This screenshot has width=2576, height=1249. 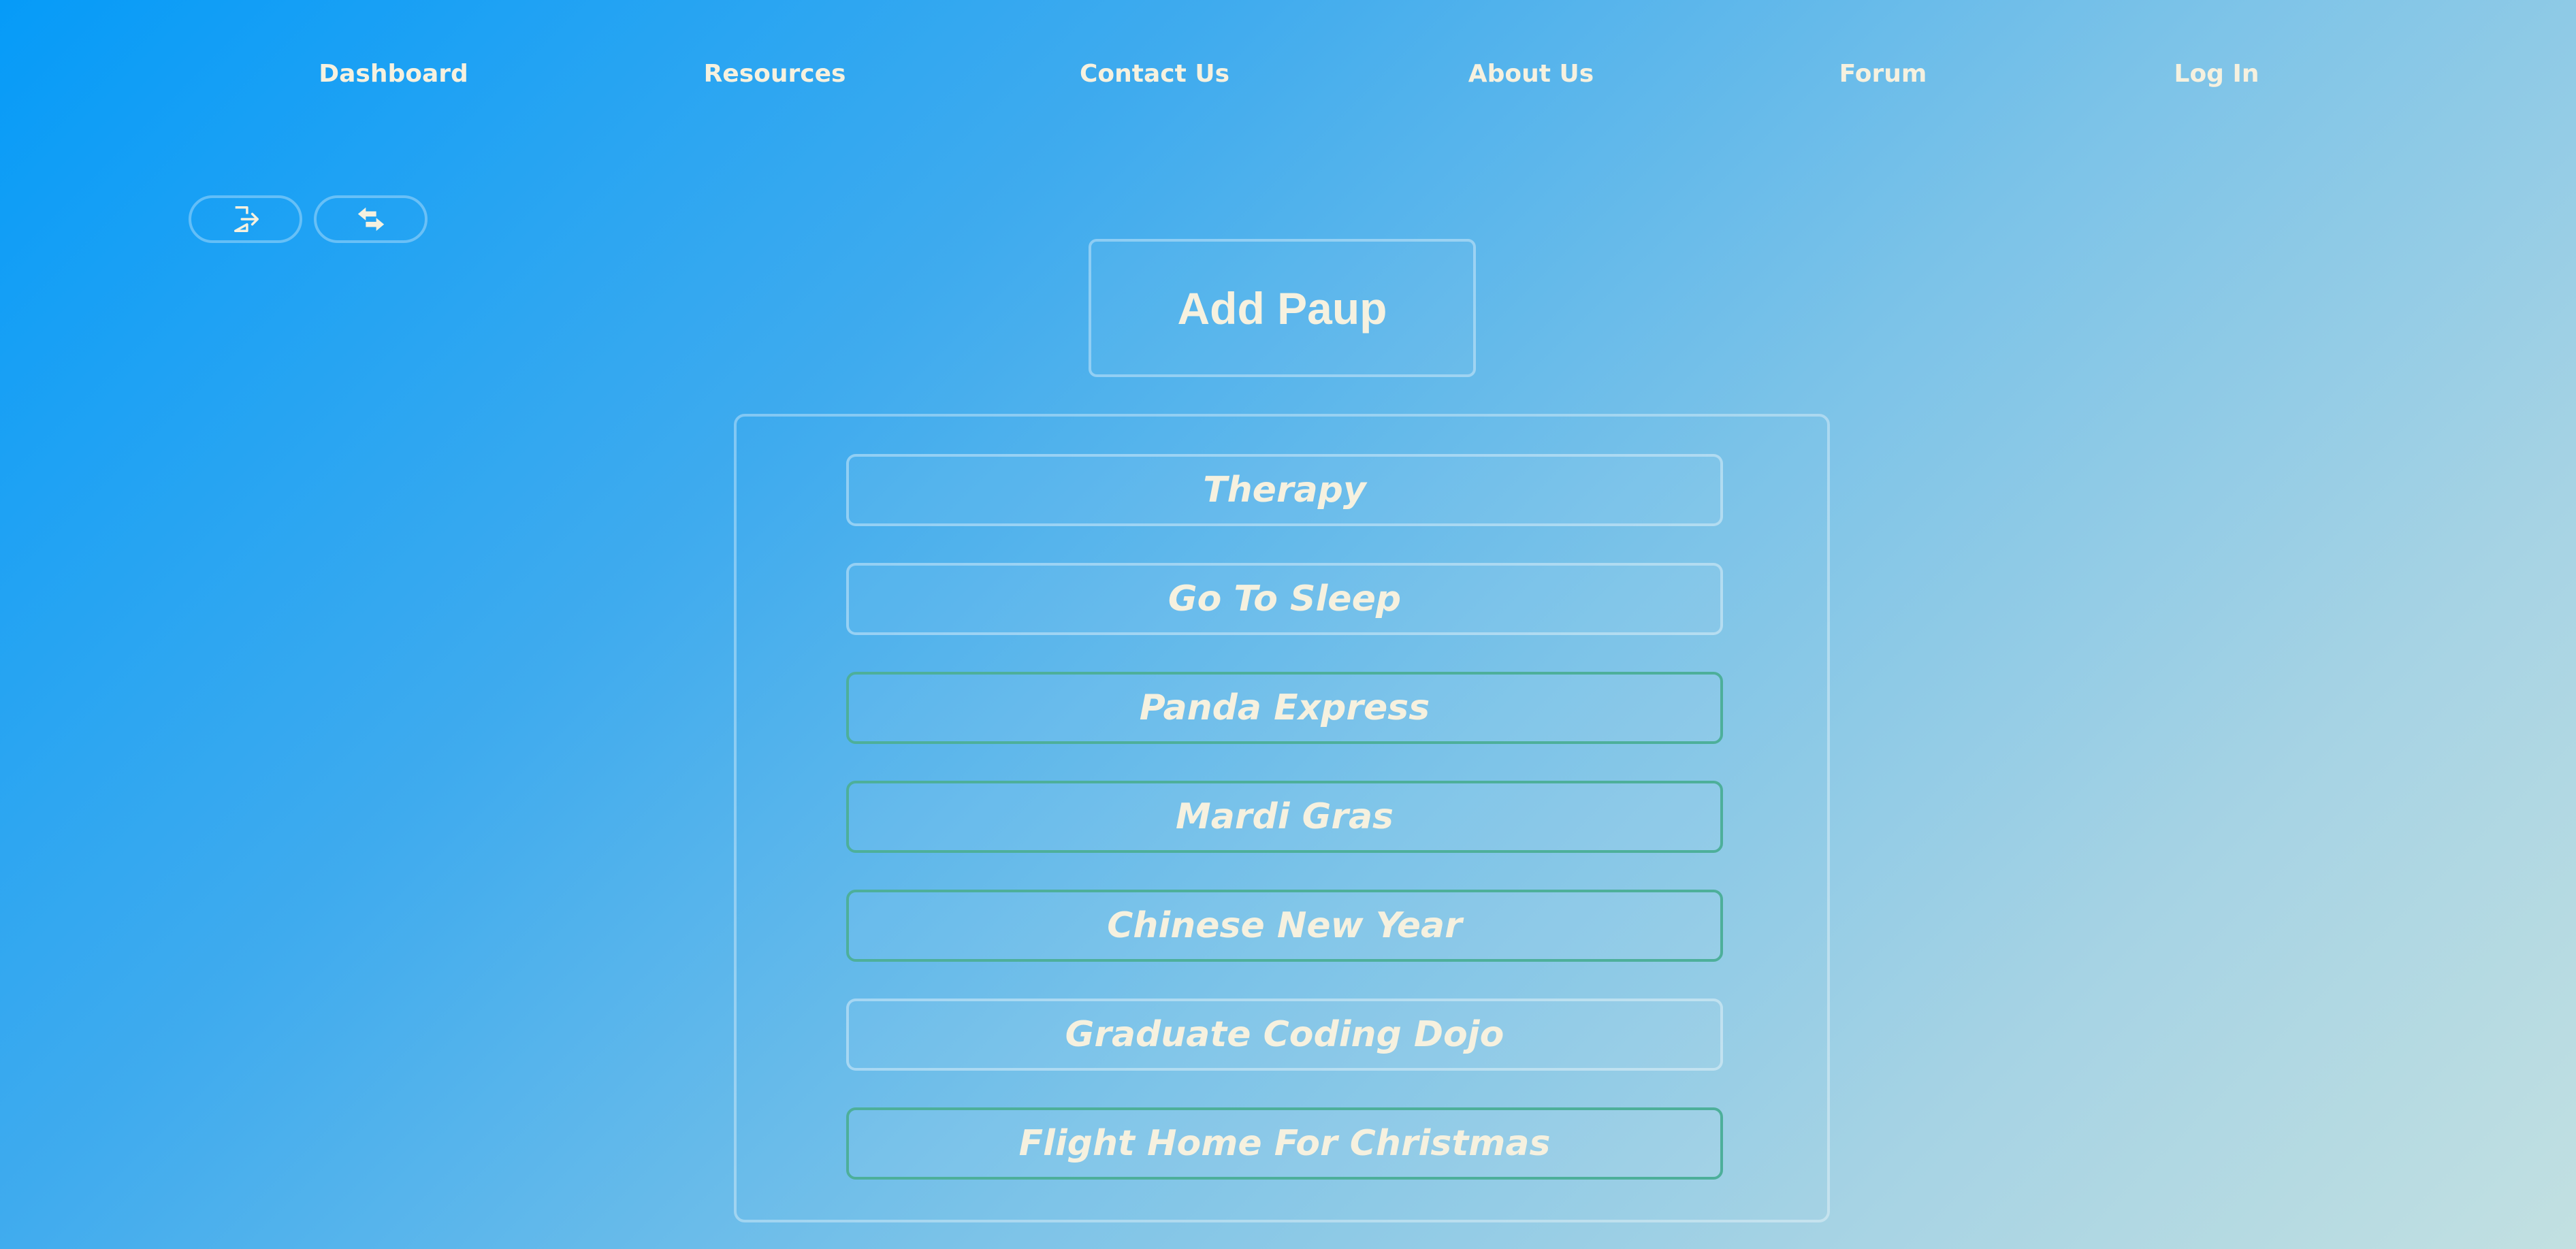 What do you see at coordinates (1283, 308) in the screenshot?
I see `add-paup-button: Add Paup` at bounding box center [1283, 308].